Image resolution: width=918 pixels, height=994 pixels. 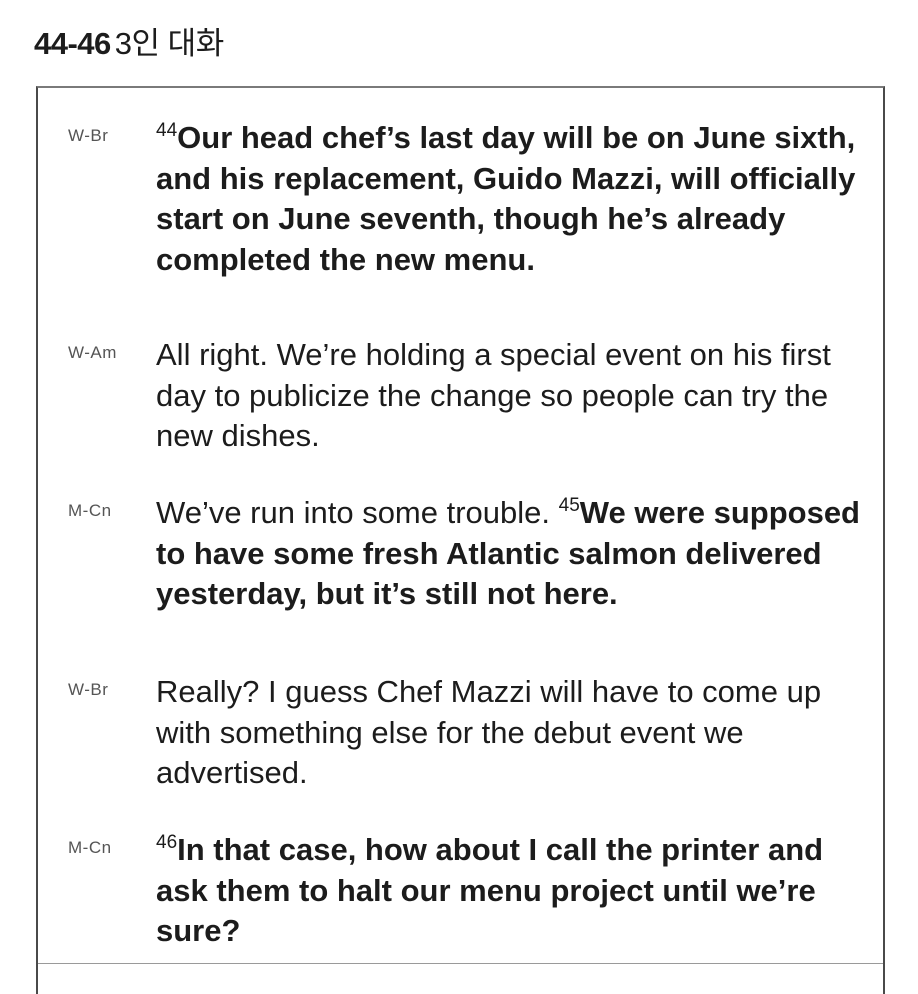 I want to click on section-type: 3인 대화, so click(x=169, y=43).